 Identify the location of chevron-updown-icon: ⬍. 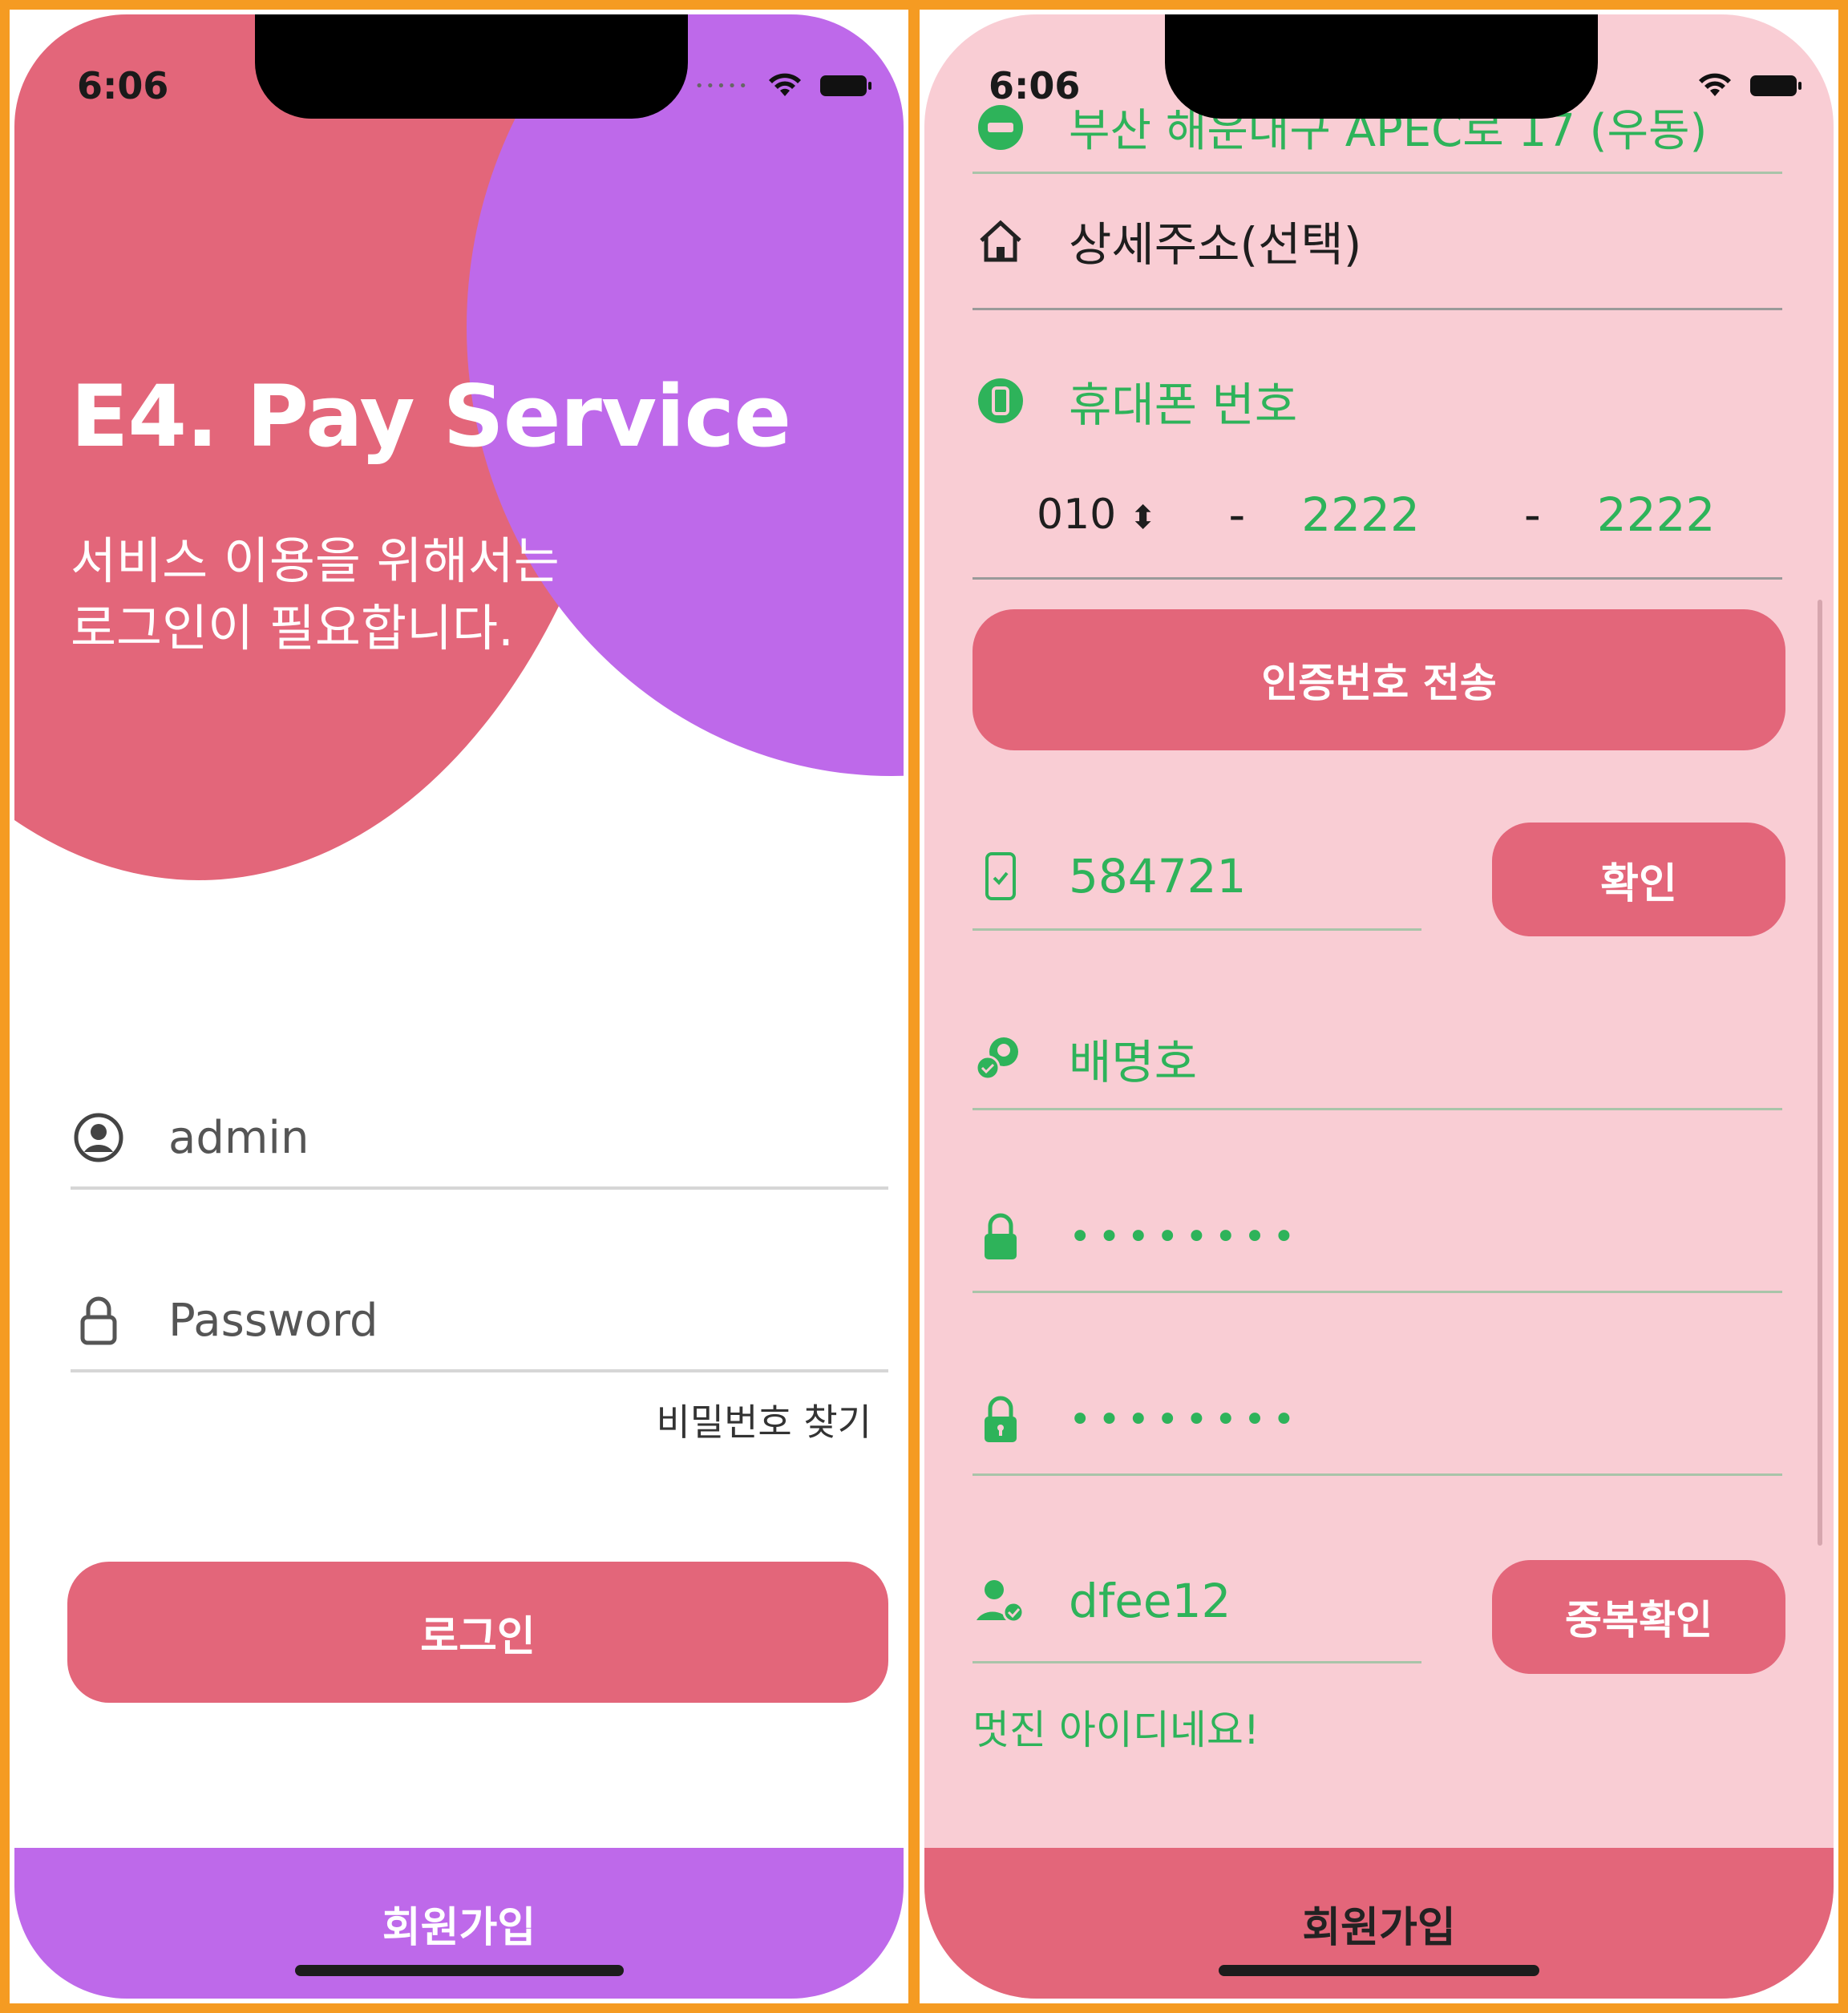
(1143, 517).